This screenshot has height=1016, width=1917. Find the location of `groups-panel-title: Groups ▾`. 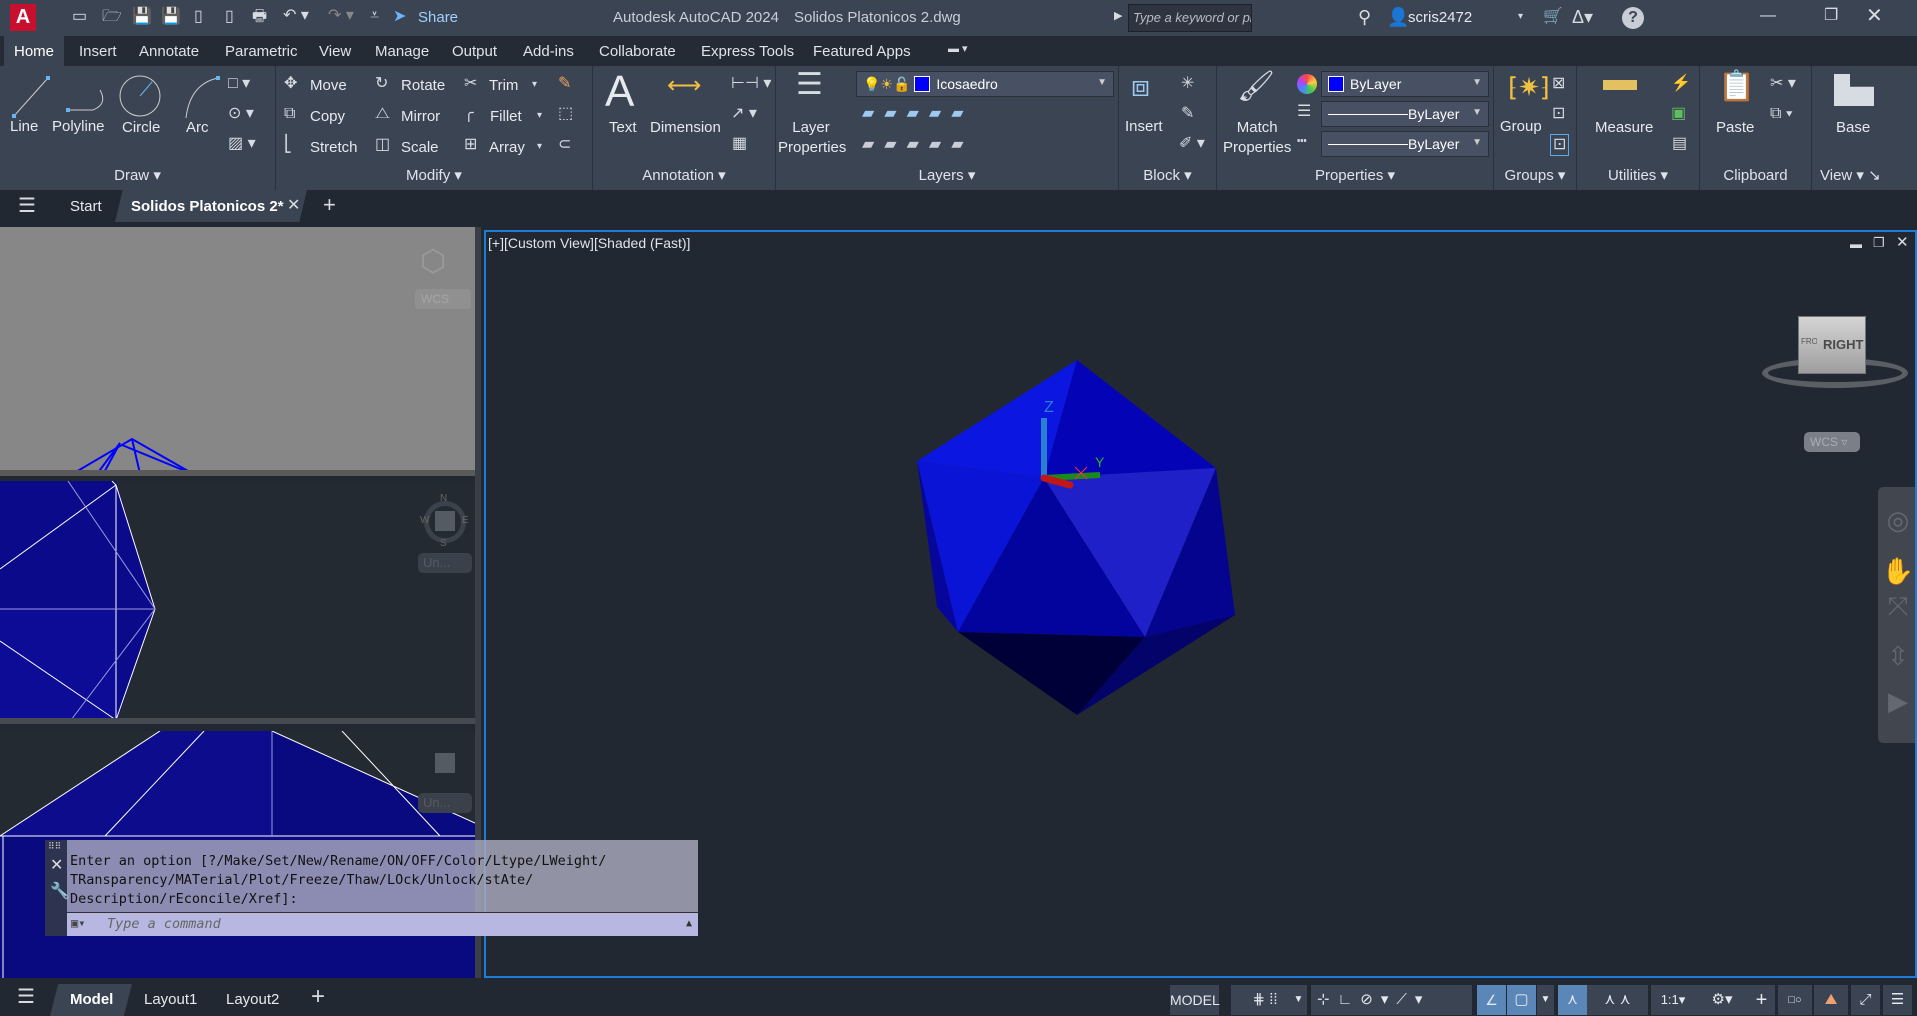

groups-panel-title: Groups ▾ is located at coordinates (1535, 175).